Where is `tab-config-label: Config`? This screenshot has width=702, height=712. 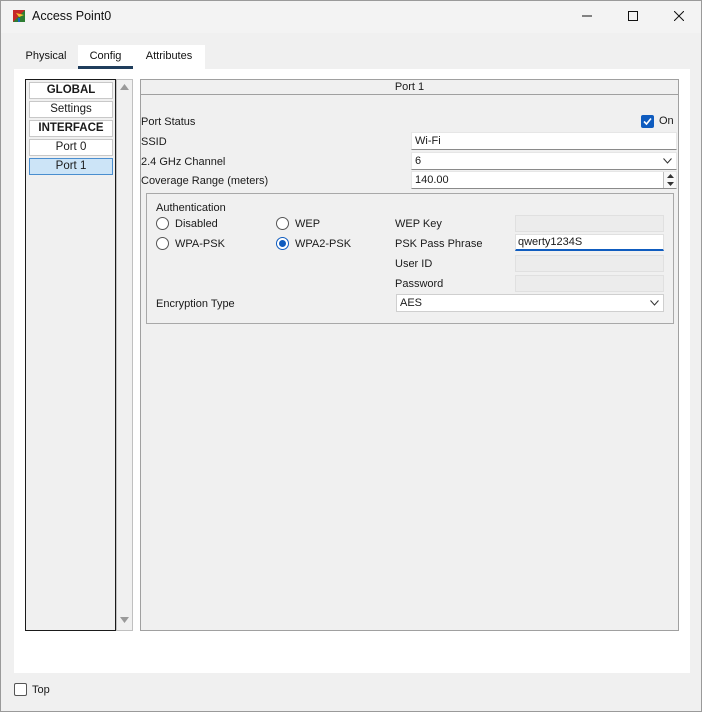 tab-config-label: Config is located at coordinates (105, 56).